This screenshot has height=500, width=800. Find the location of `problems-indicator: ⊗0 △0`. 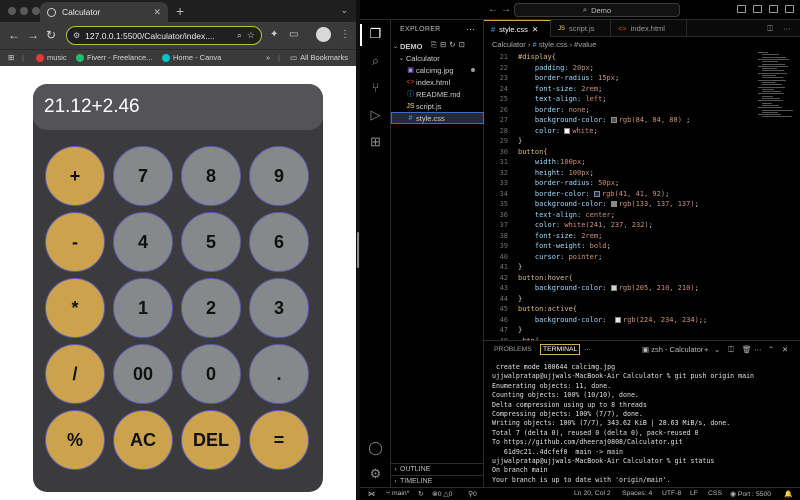

problems-indicator: ⊗0 △0 is located at coordinates (442, 494).